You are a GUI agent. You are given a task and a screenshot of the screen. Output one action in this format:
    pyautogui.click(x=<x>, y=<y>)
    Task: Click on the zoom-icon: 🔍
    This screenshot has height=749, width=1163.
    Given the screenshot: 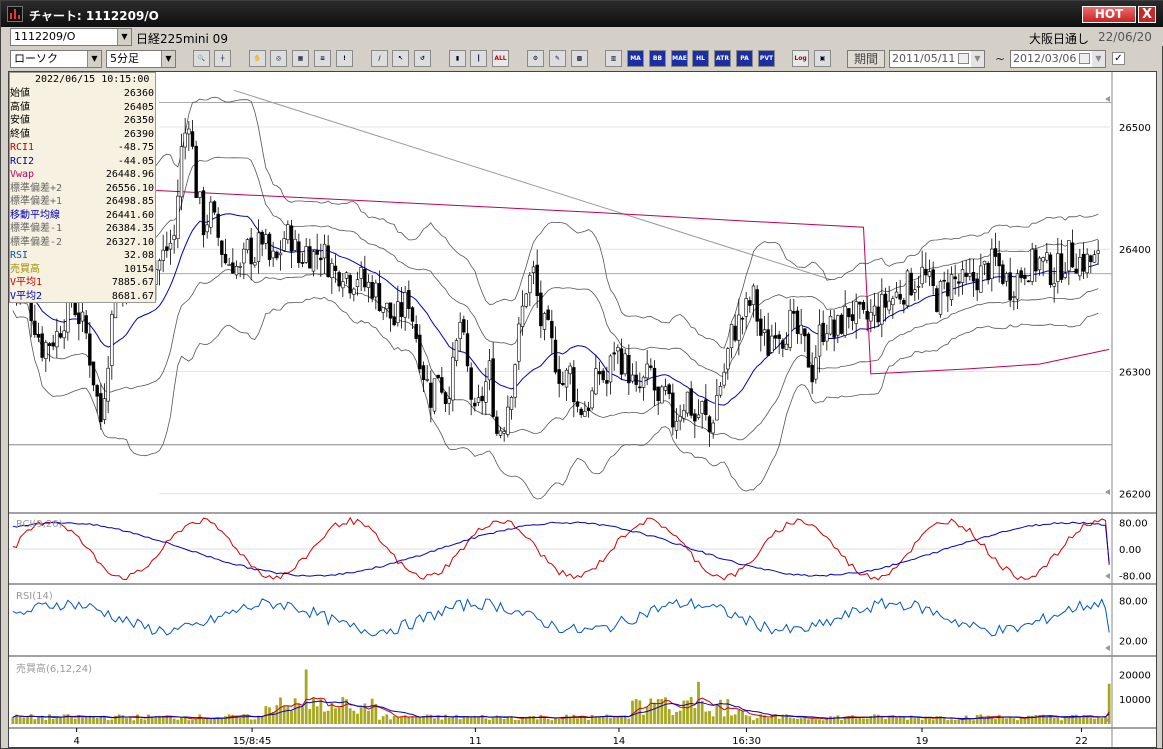 What is the action you would take?
    pyautogui.click(x=201, y=58)
    